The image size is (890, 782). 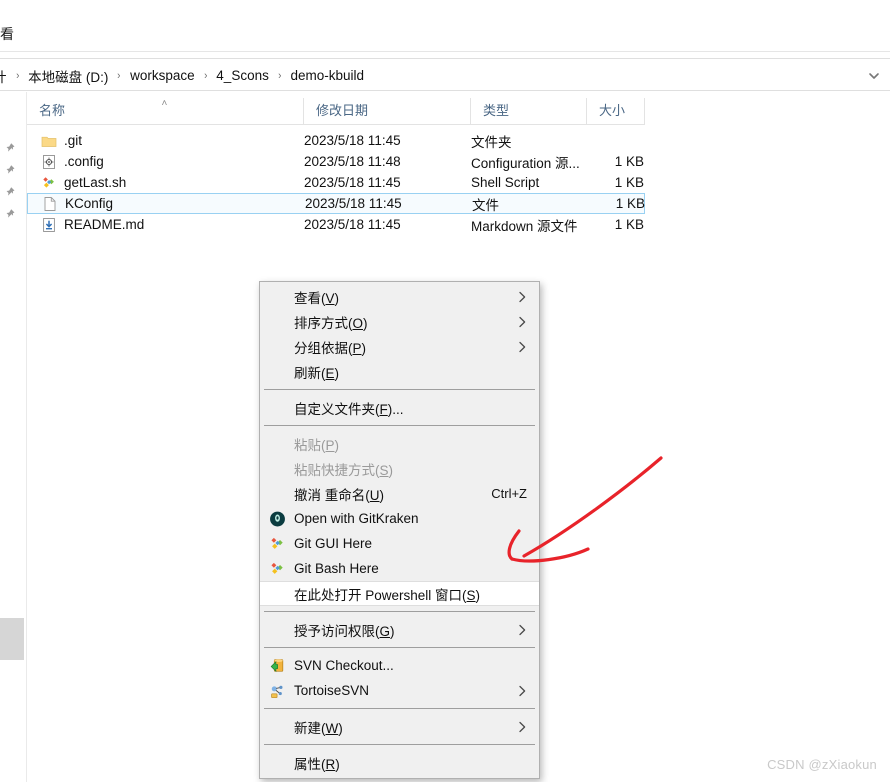 What do you see at coordinates (68, 76) in the screenshot?
I see `breadcrumb-item: 本地磁盘 (D:)` at bounding box center [68, 76].